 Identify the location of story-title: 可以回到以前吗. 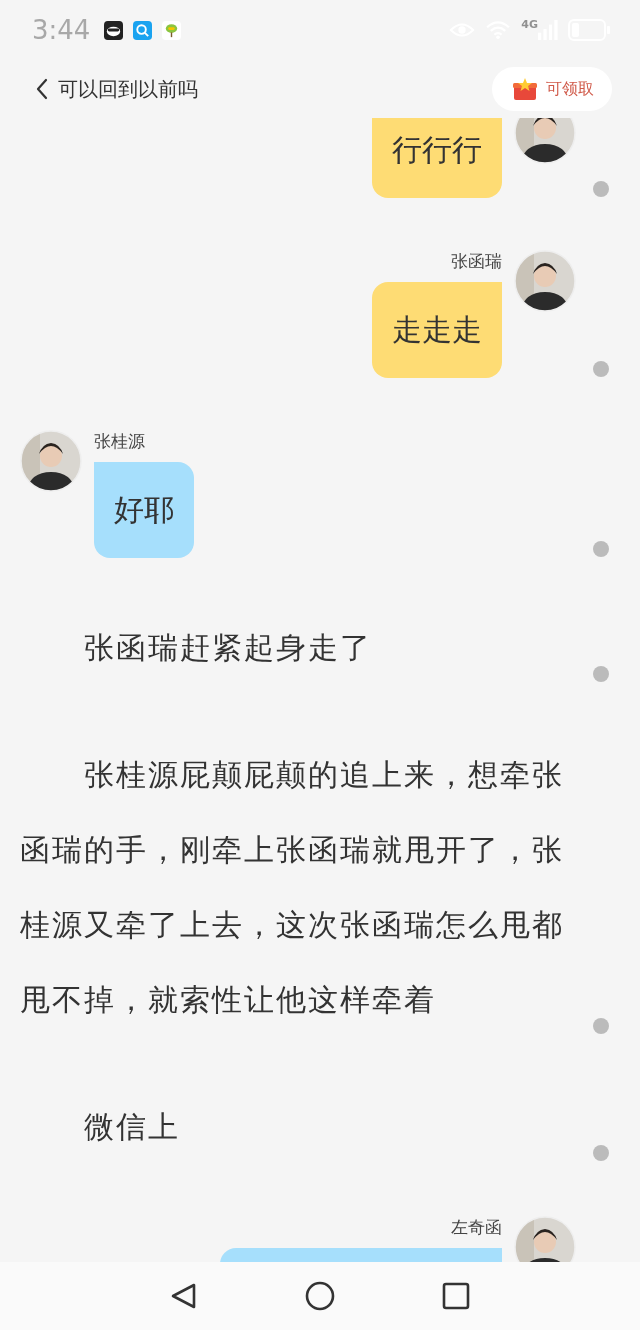
(128, 89).